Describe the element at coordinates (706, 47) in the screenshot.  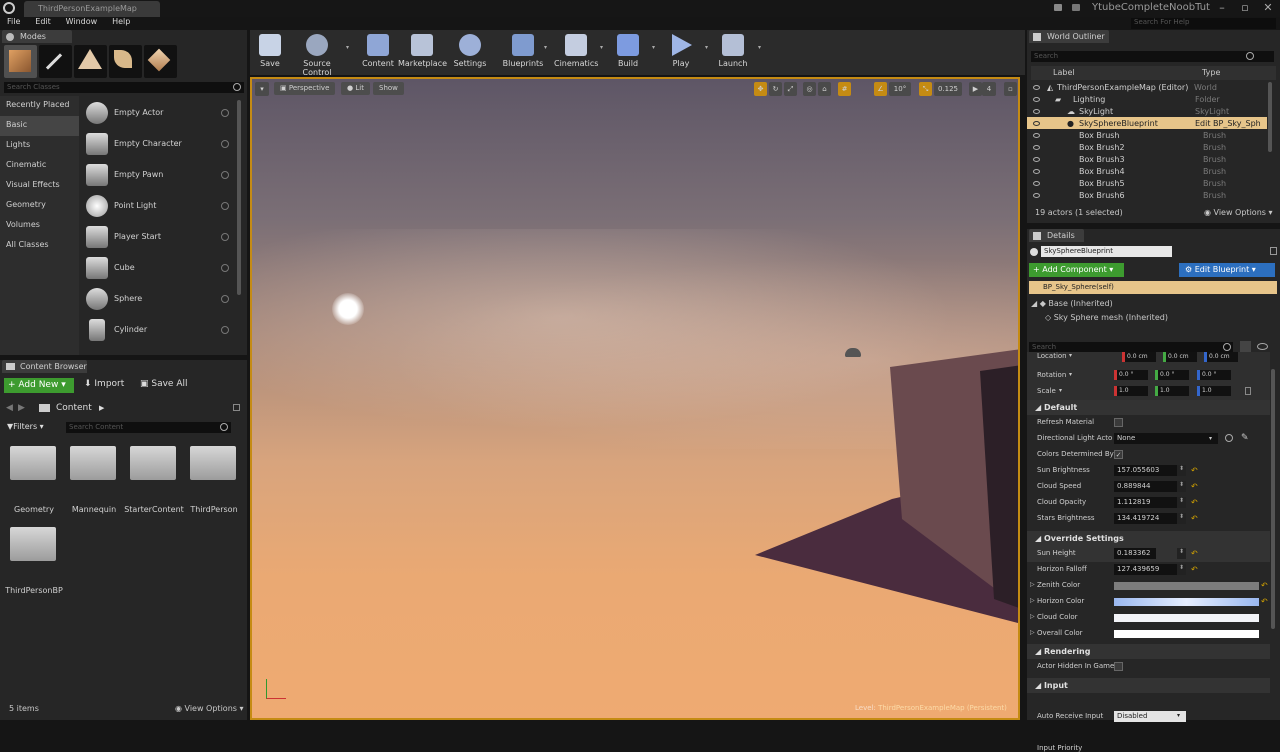
I see `play-dropdown-icon: ▾` at that location.